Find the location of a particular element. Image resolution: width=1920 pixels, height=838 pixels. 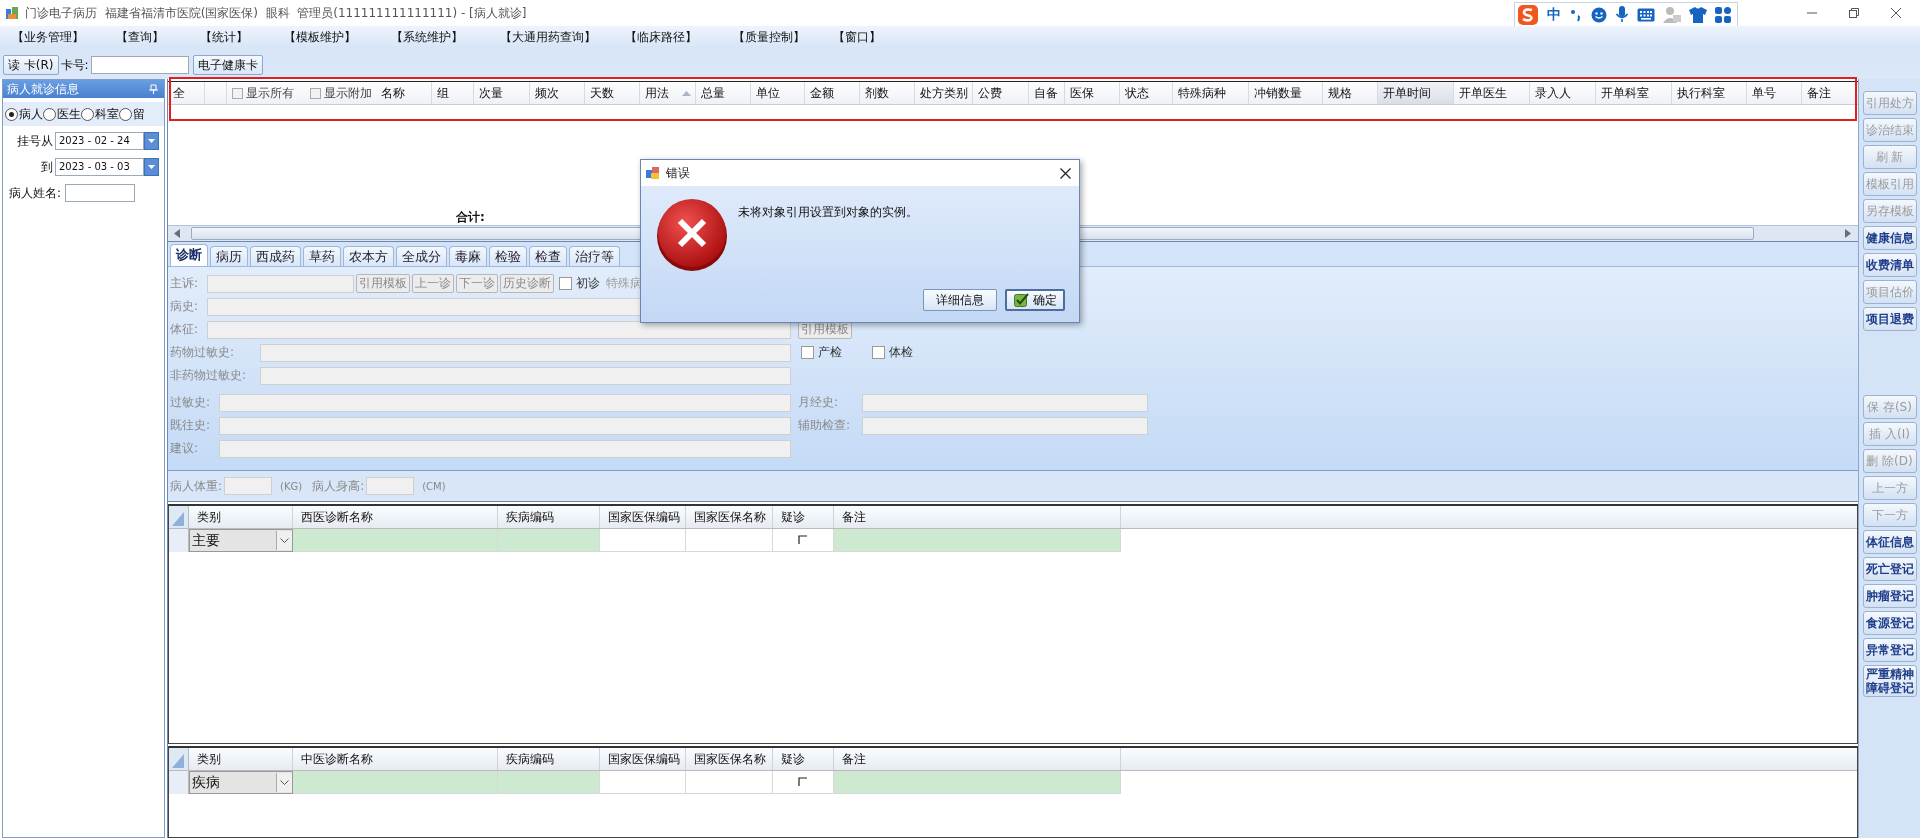

read-card-button: 读 卡(R) is located at coordinates (31, 65).